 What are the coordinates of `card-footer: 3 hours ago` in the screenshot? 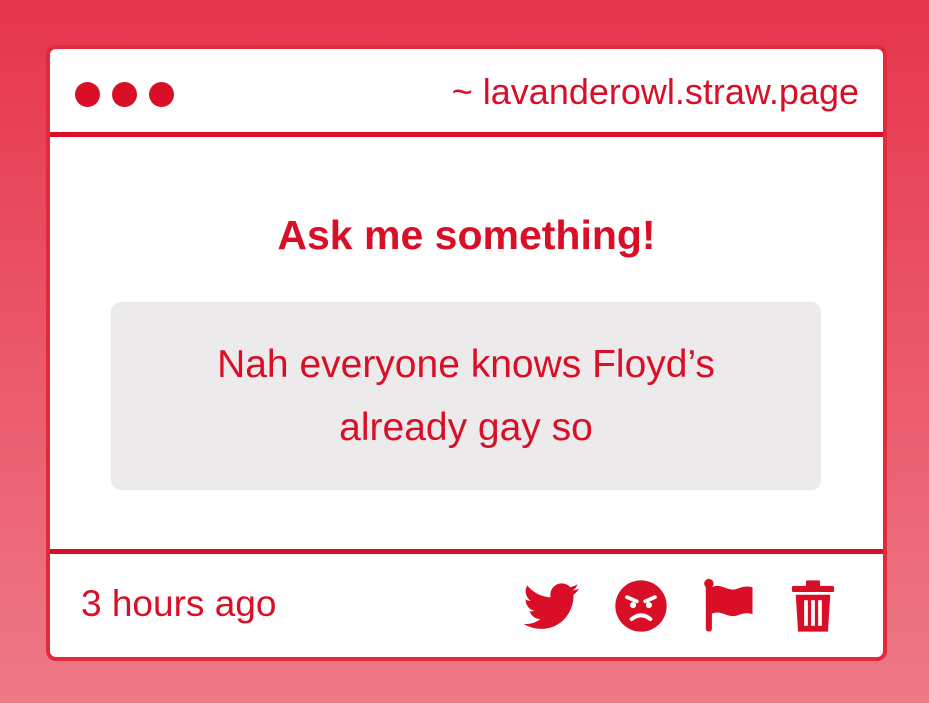 It's located at (466, 603).